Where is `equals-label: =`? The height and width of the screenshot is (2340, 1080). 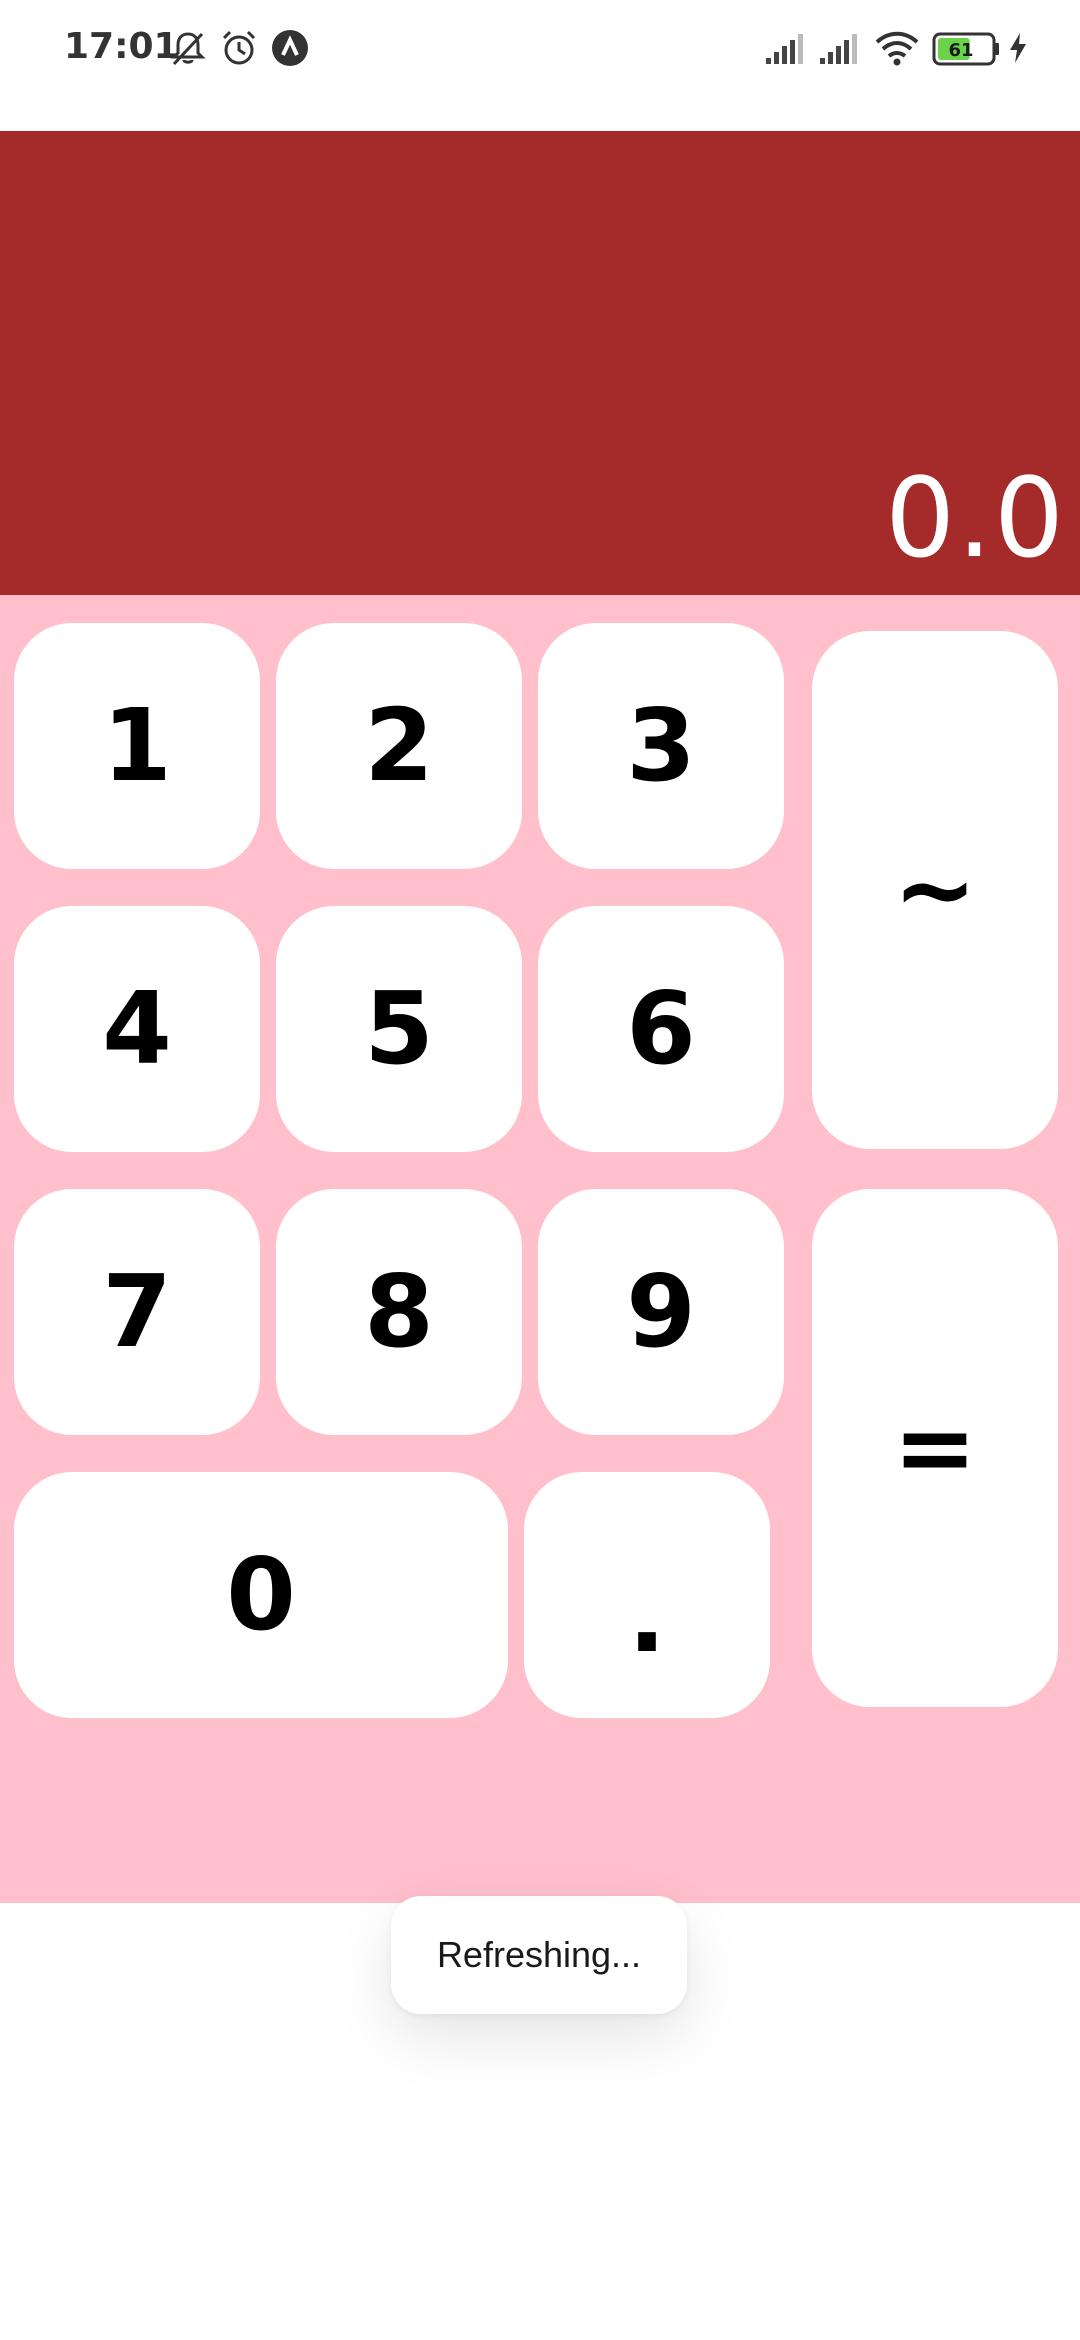 equals-label: = is located at coordinates (935, 1447).